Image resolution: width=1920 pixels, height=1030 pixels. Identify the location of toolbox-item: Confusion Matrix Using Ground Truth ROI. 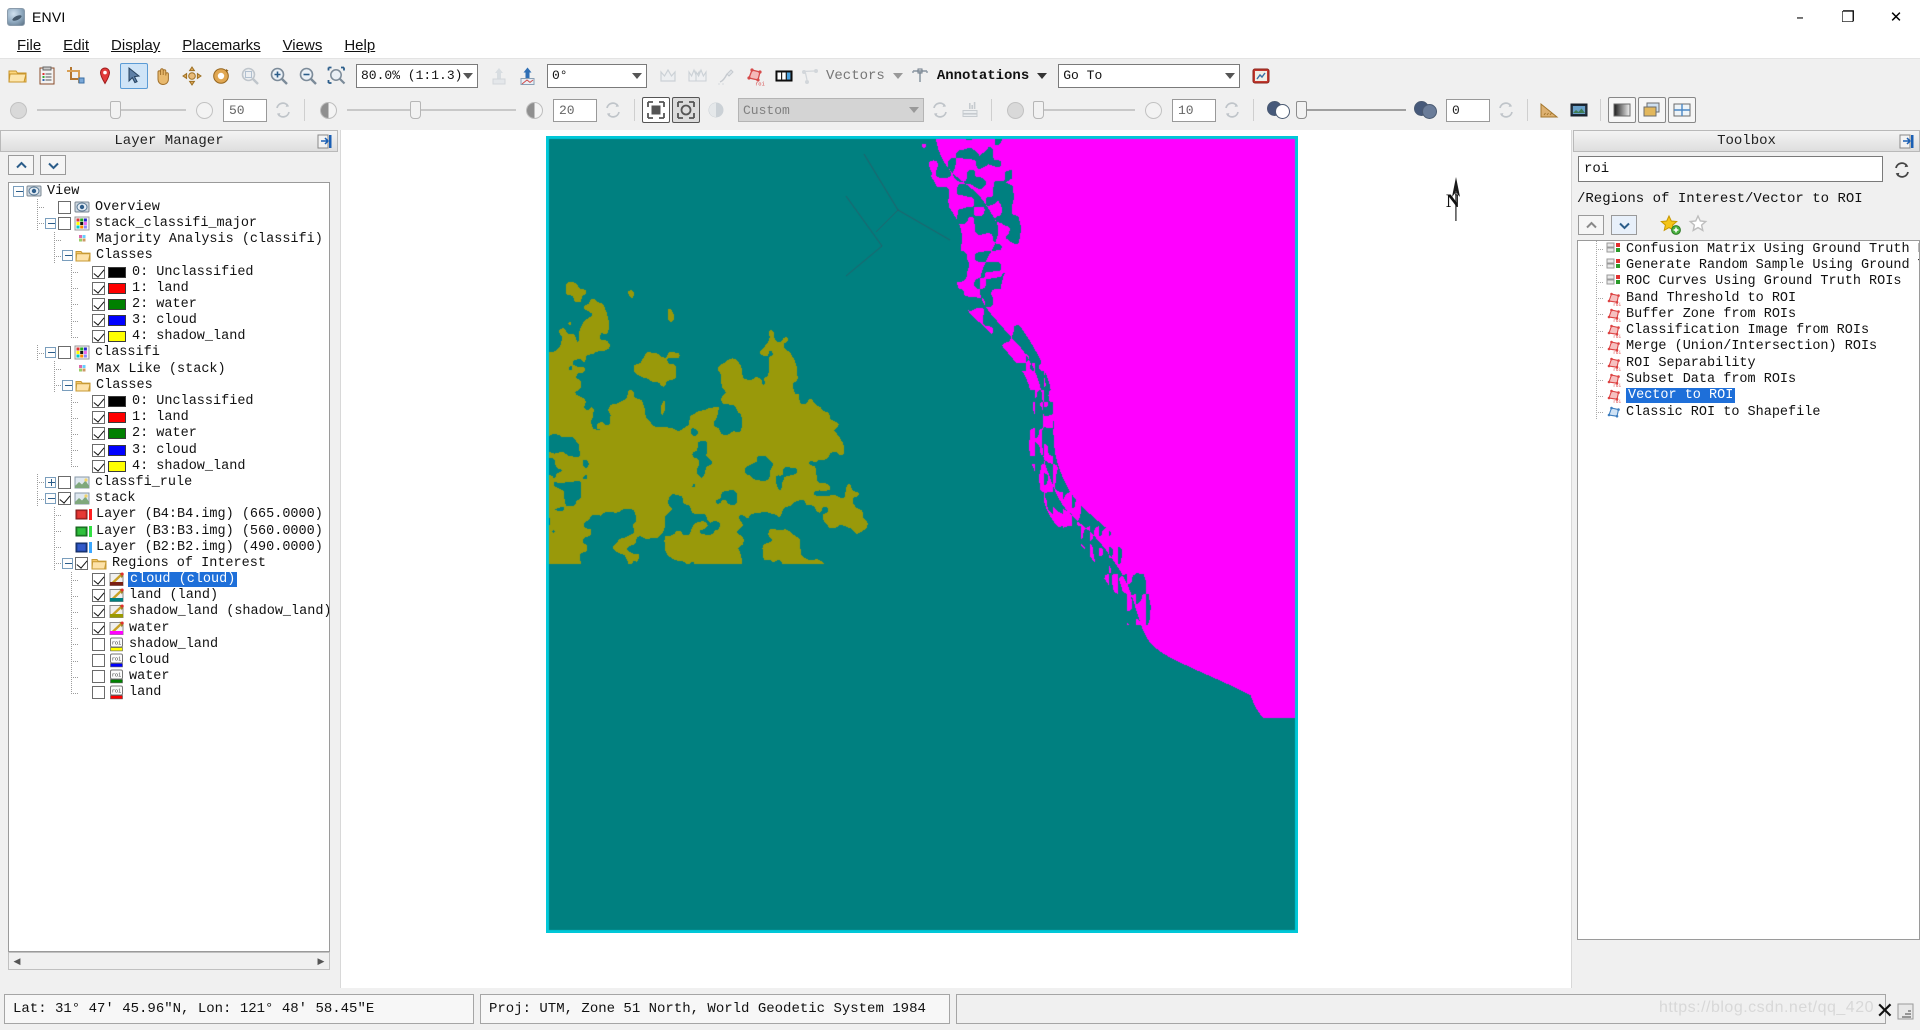
(1748, 249).